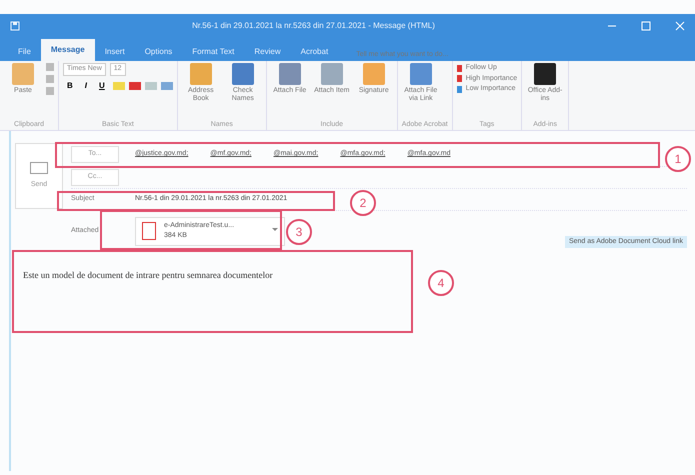 Image resolution: width=695 pixels, height=475 pixels. Describe the element at coordinates (24, 52) in the screenshot. I see `ribbon-tab: File` at that location.